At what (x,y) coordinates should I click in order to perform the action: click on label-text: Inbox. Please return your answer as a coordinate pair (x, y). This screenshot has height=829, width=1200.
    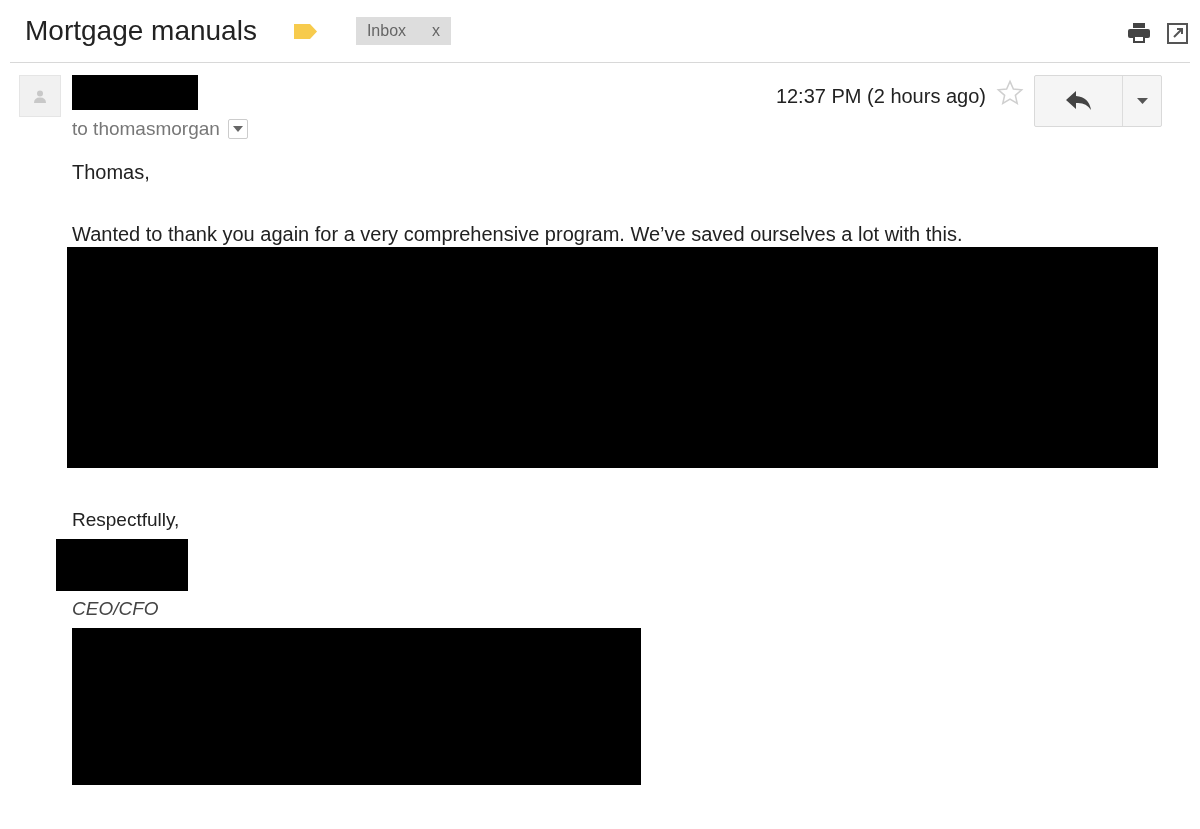
    Looking at the image, I should click on (386, 31).